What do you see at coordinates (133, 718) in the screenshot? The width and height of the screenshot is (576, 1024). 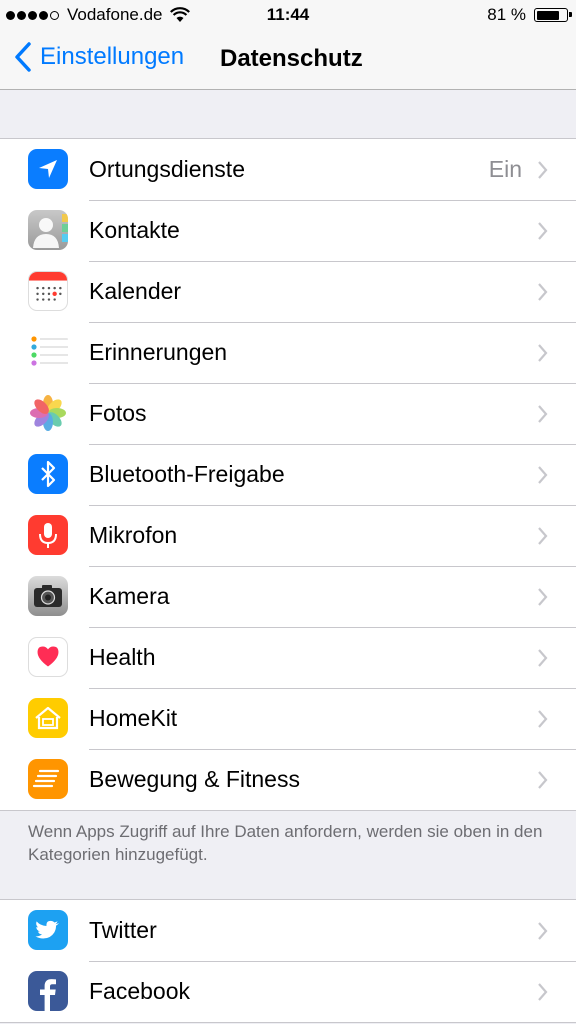 I see `list-item-label: HomeKit` at bounding box center [133, 718].